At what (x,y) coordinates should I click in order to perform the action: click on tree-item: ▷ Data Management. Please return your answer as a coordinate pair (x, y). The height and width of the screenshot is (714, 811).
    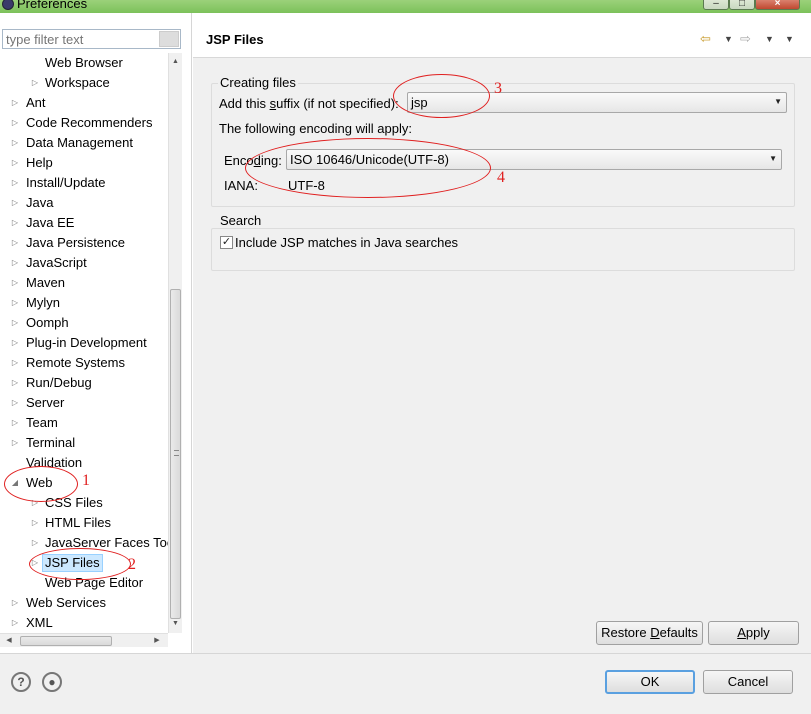
    Looking at the image, I should click on (84, 143).